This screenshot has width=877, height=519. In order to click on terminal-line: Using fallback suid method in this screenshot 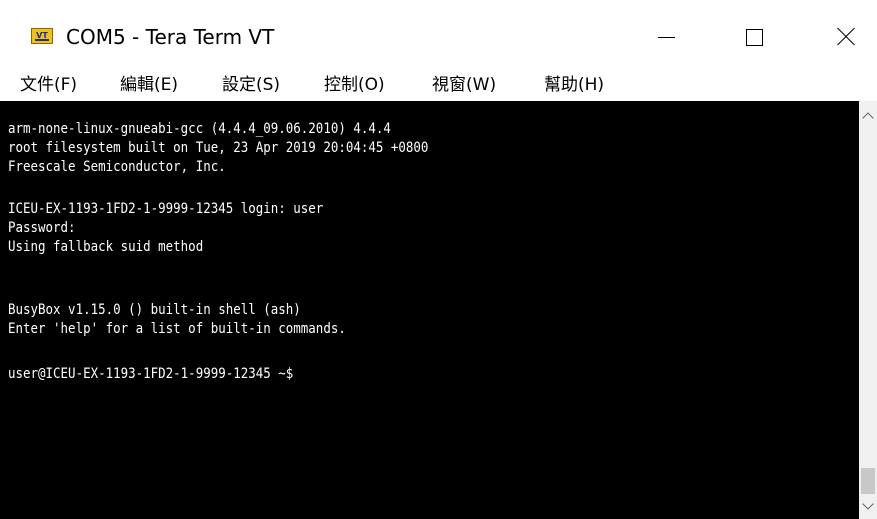, I will do `click(106, 247)`.